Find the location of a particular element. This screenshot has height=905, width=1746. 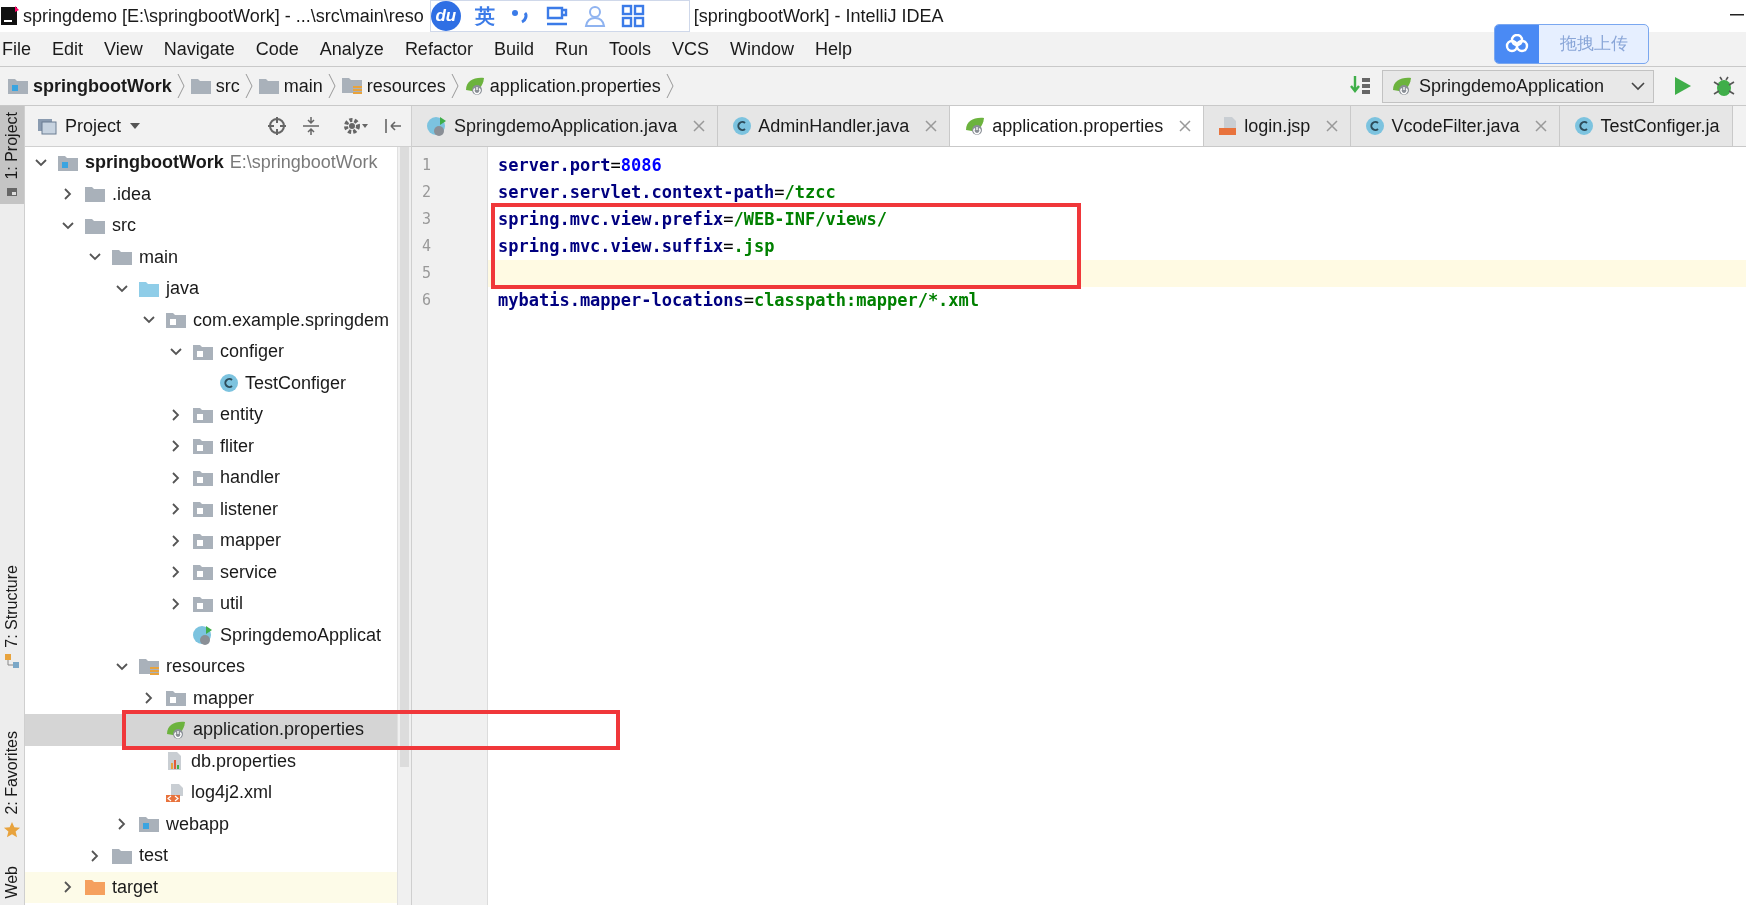

ime-logo: du is located at coordinates (445, 16).